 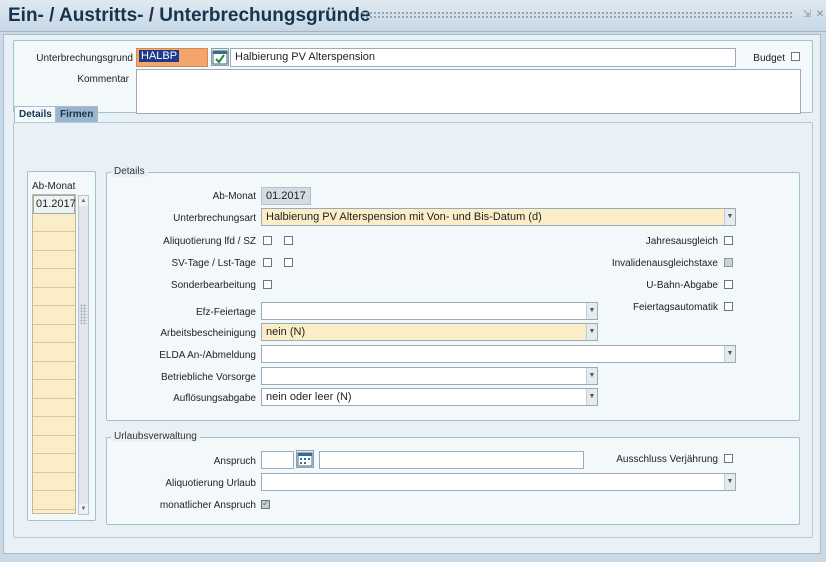 What do you see at coordinates (286, 332) in the screenshot?
I see `arbeitsbescheinigung-value: nein (N)` at bounding box center [286, 332].